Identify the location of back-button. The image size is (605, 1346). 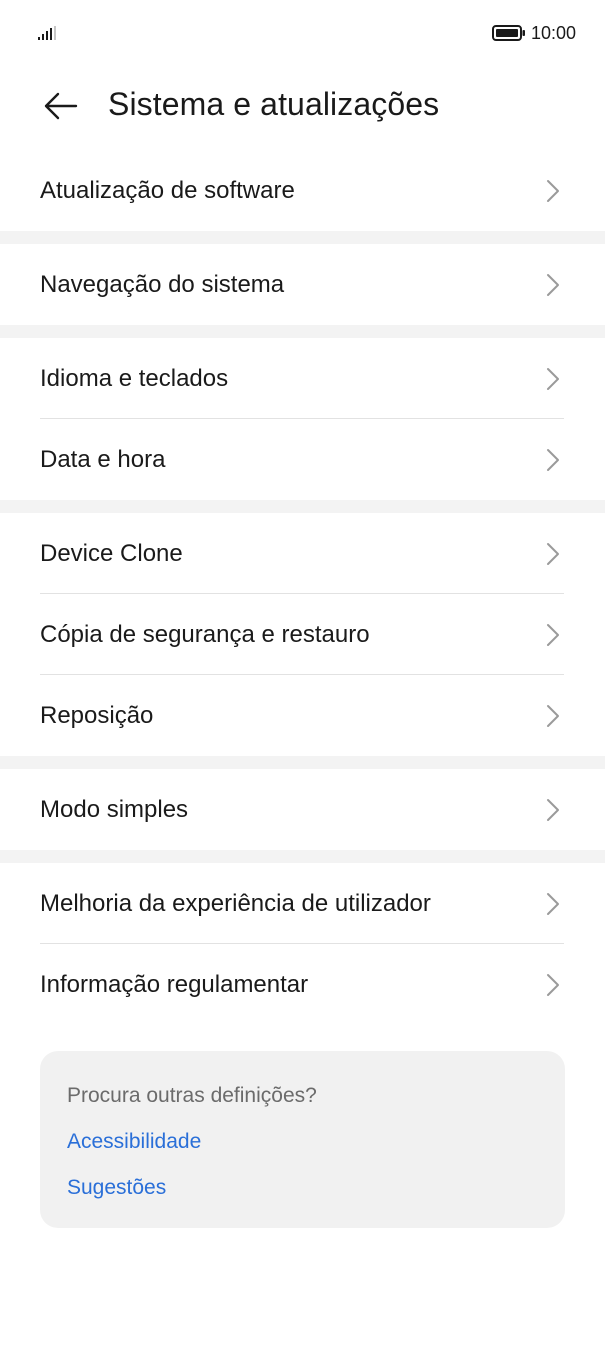
(60, 106).